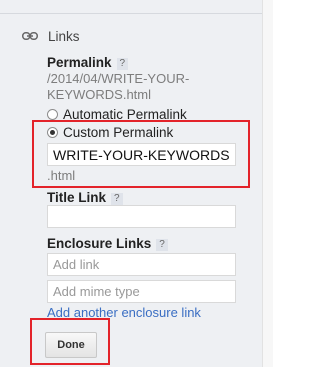  What do you see at coordinates (99, 243) in the screenshot?
I see `enclosure-links-heading-text: Enclosure Links` at bounding box center [99, 243].